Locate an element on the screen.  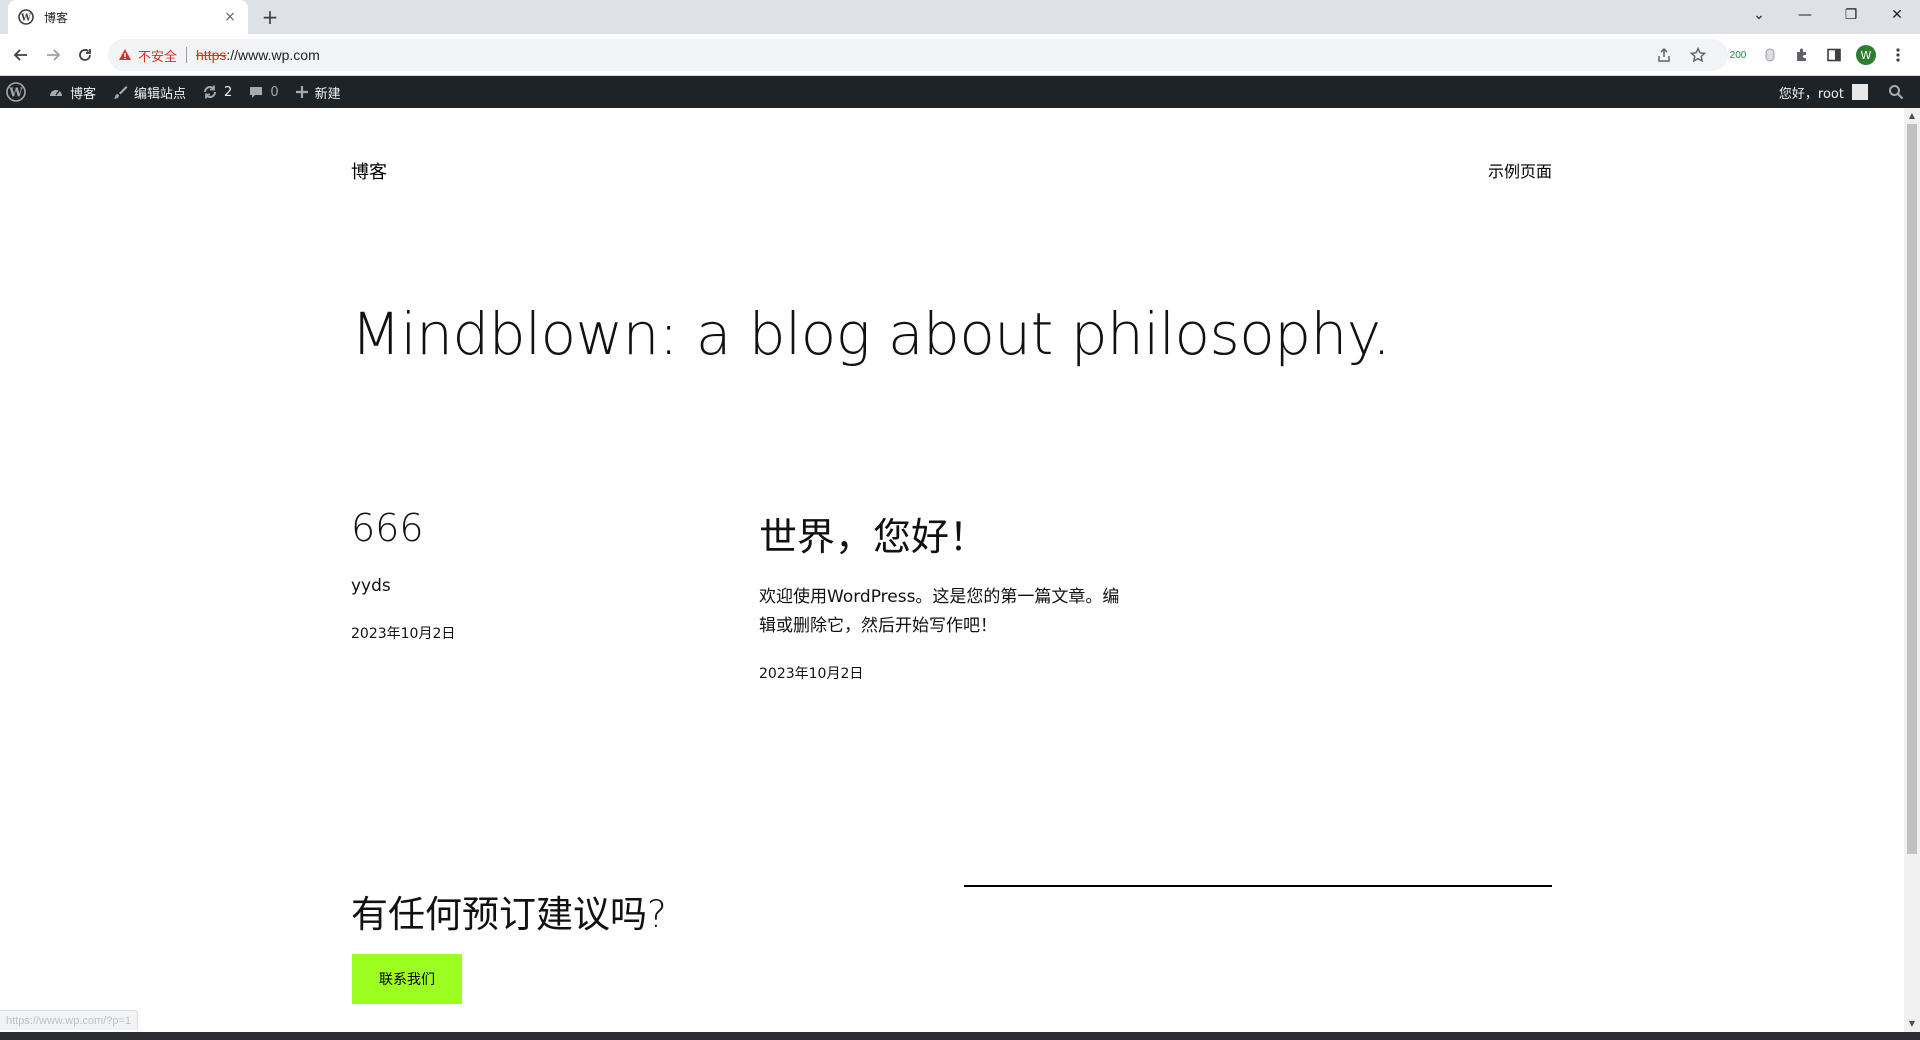
extension-badge: 200 is located at coordinates (1738, 55).